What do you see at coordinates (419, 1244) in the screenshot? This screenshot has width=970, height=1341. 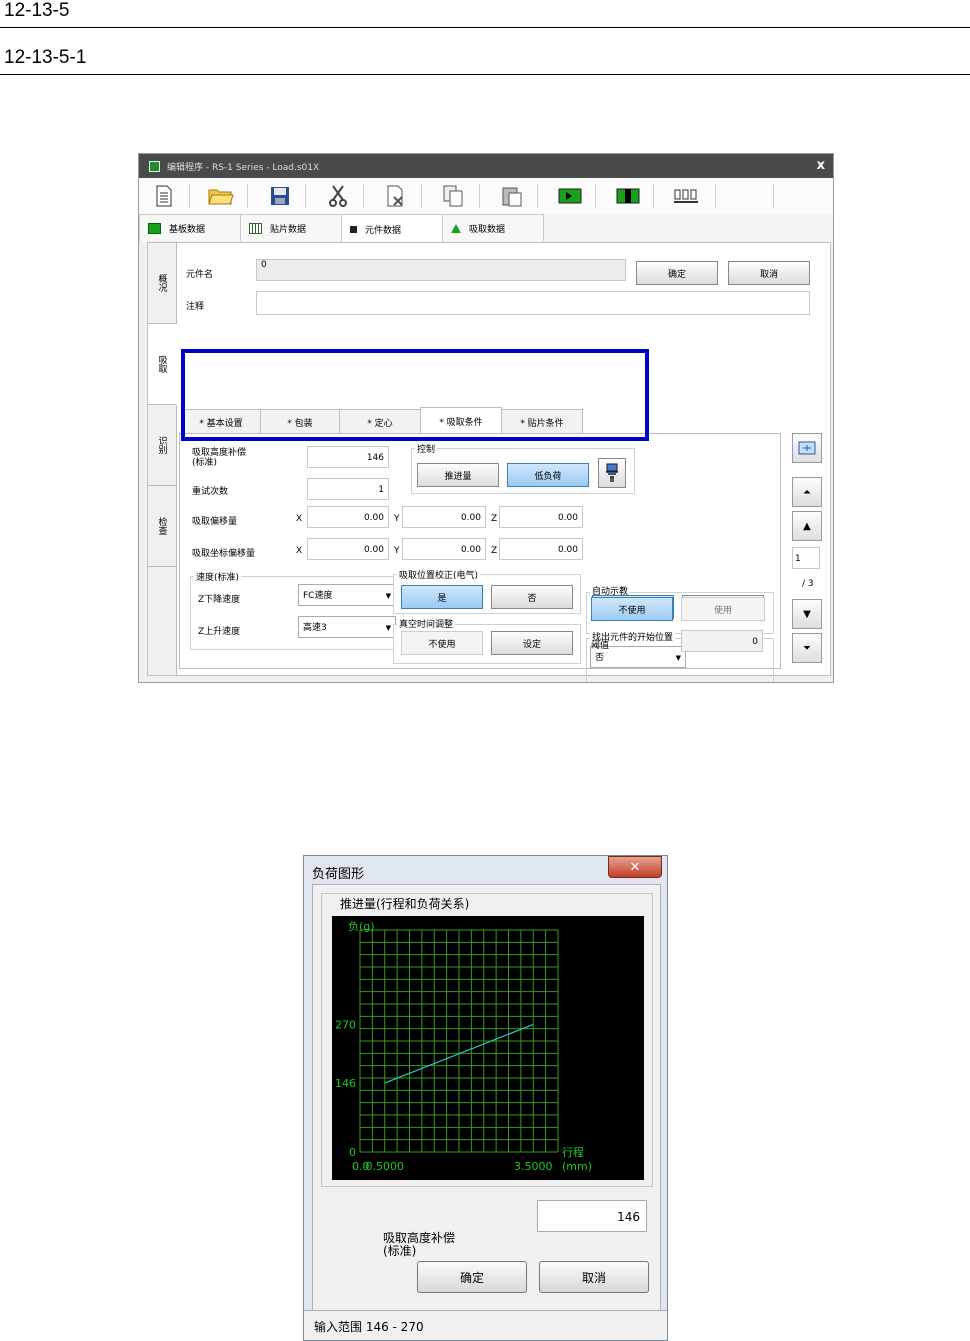 I see `dialog-field-label: 吸取高度补偿 (标准)` at bounding box center [419, 1244].